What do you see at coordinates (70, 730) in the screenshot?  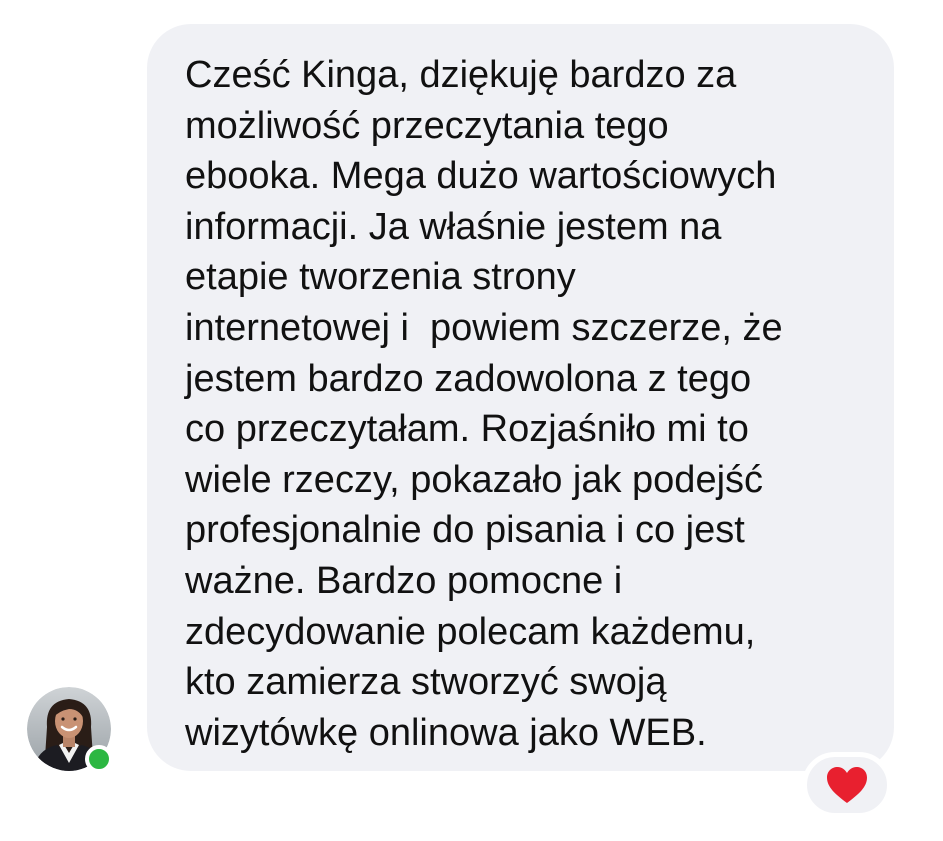 I see `sender-avatar` at bounding box center [70, 730].